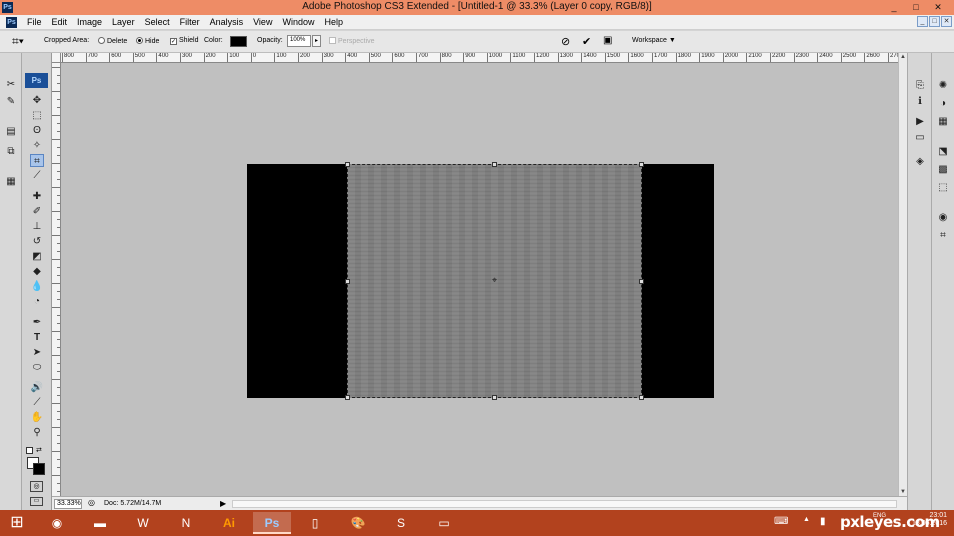 The width and height of the screenshot is (954, 536). What do you see at coordinates (37, 115) in the screenshot?
I see `marquee-icon: ⬚` at bounding box center [37, 115].